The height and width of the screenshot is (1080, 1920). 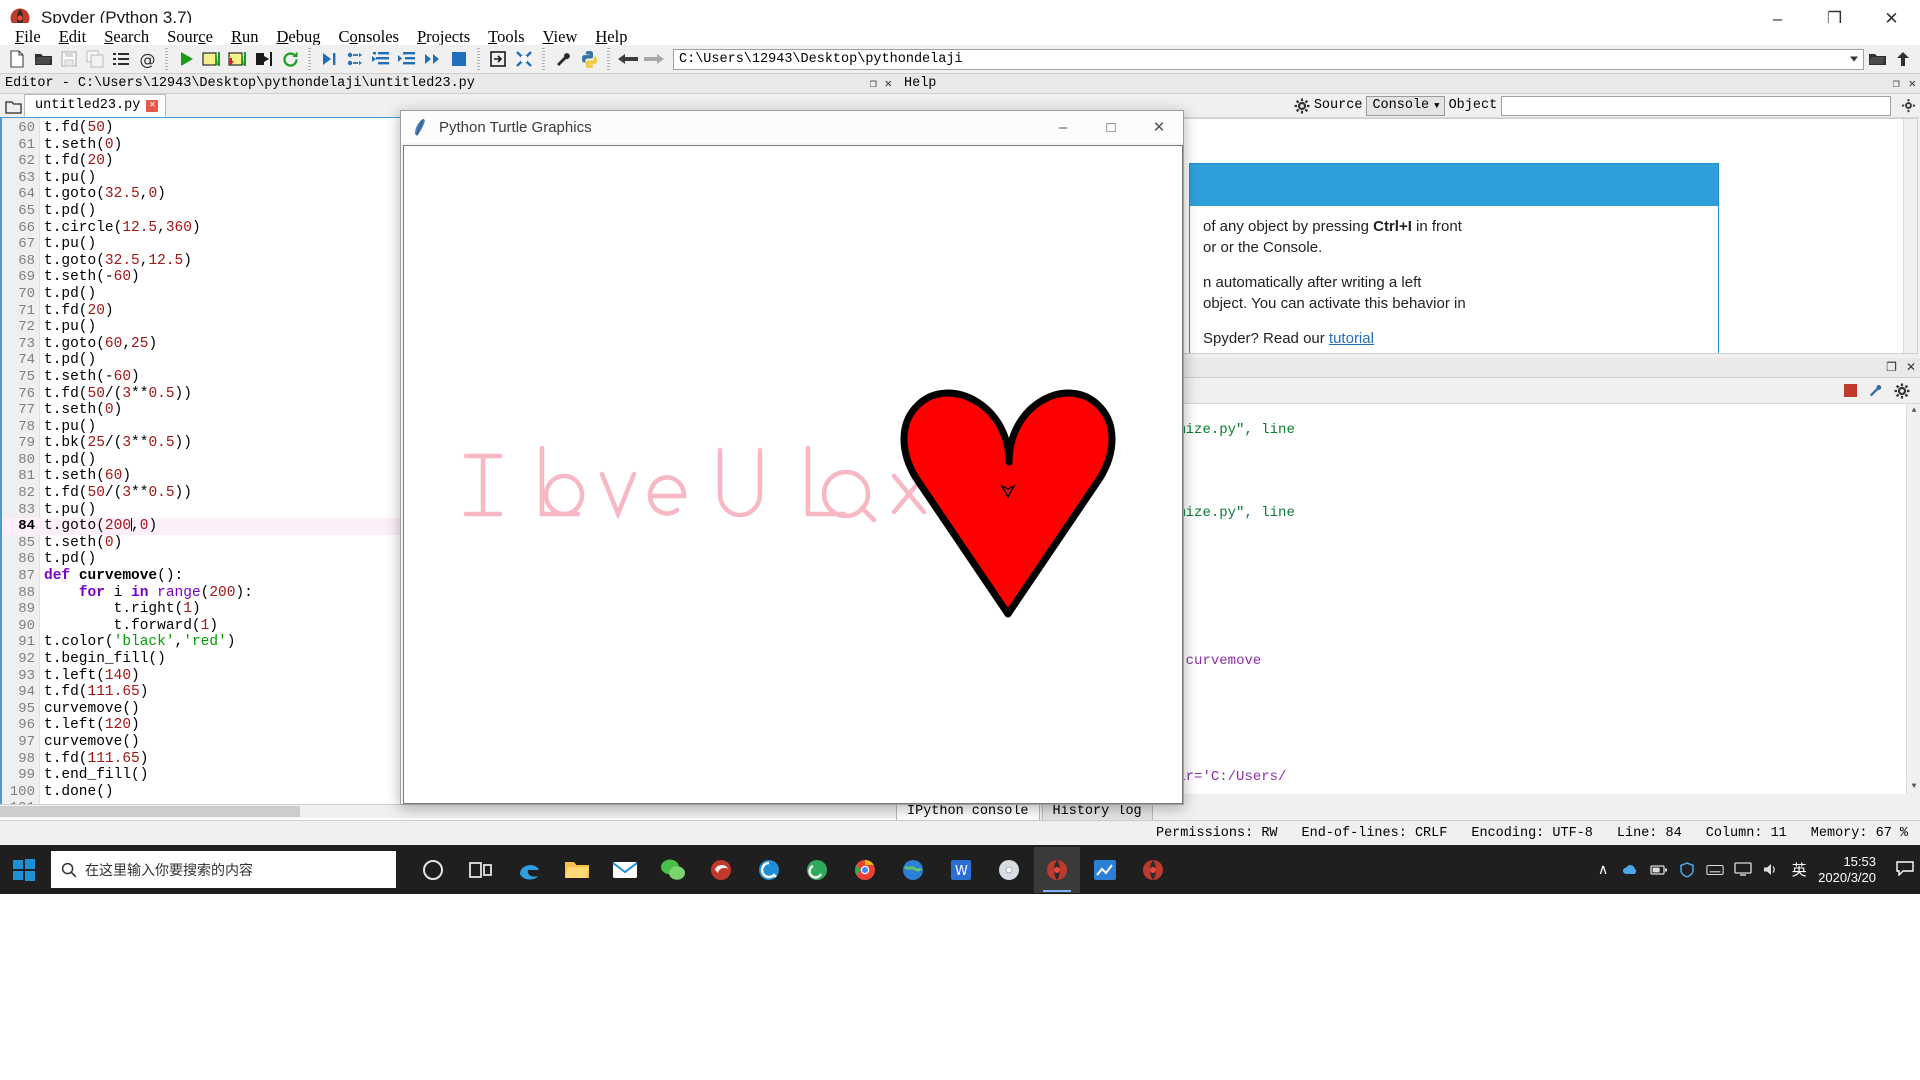 I want to click on editor-tab-untitled23: untitled23.py ✕, so click(x=95, y=105).